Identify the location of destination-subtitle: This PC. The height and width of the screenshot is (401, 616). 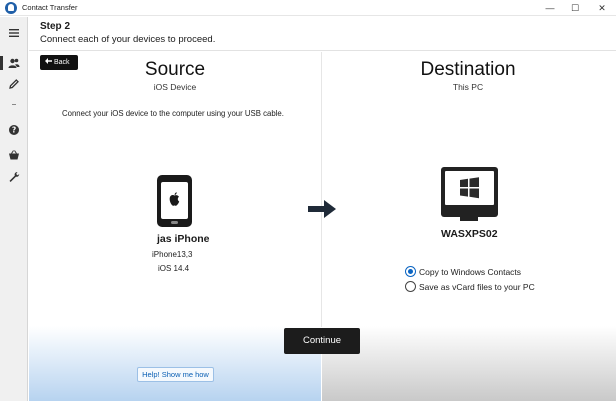
(468, 87).